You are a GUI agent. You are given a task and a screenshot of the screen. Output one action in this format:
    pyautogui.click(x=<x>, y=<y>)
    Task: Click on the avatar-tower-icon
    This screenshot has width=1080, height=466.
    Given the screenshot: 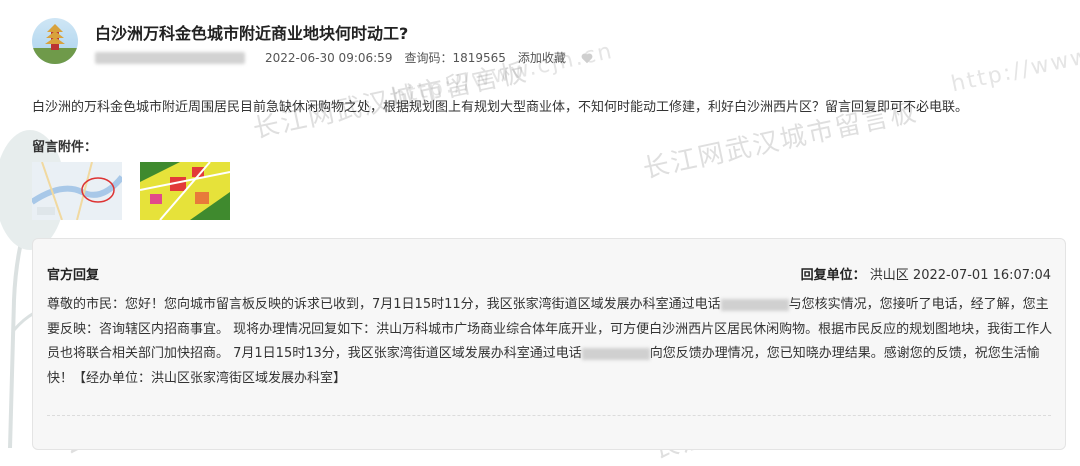 What is the action you would take?
    pyautogui.click(x=55, y=44)
    